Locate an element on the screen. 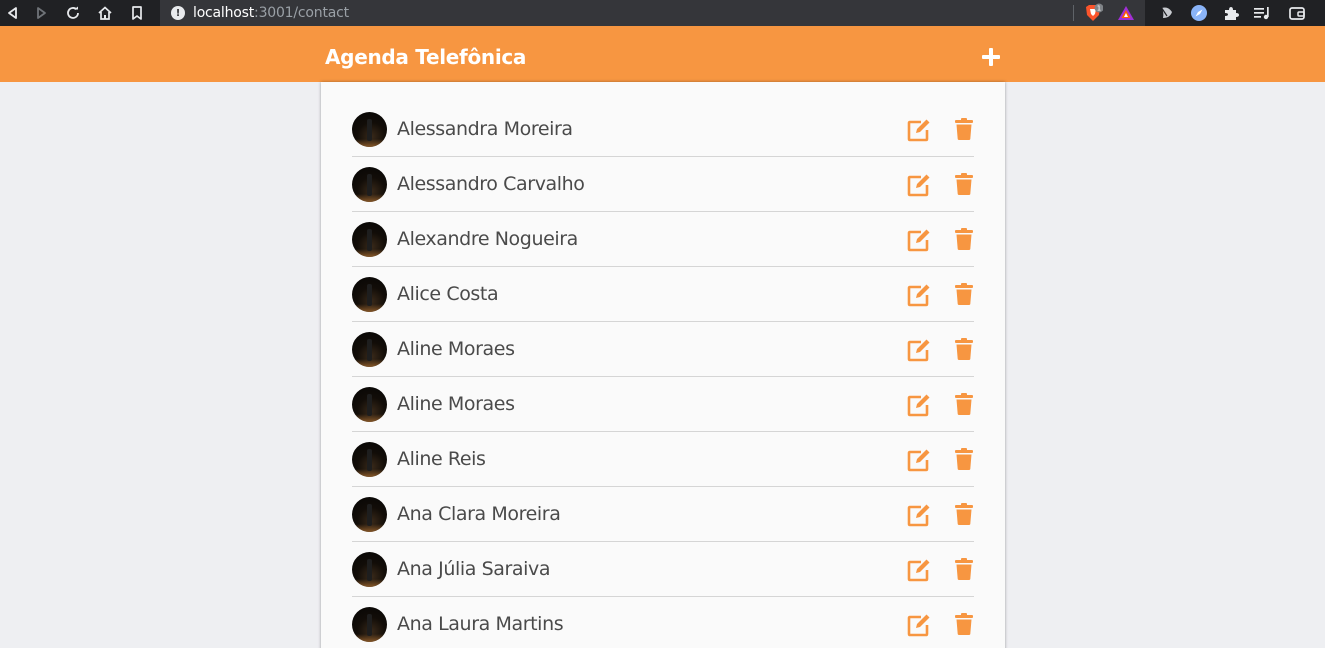  url-path: :3001/contact is located at coordinates (301, 13).